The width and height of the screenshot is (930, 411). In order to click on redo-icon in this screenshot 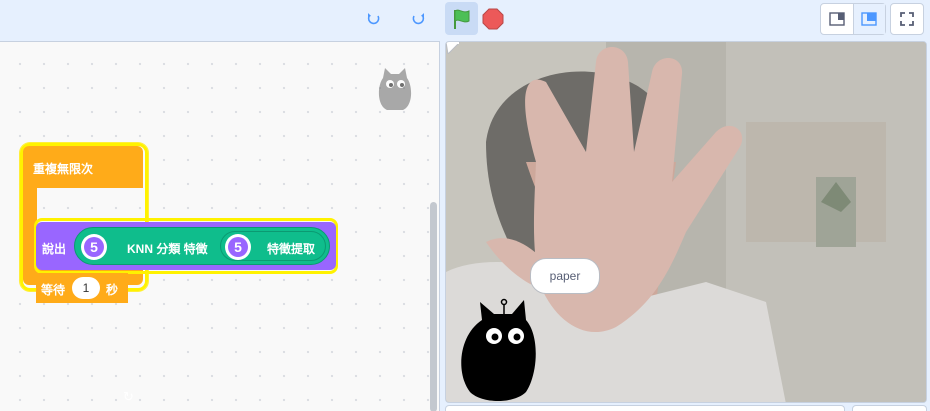, I will do `click(418, 19)`.